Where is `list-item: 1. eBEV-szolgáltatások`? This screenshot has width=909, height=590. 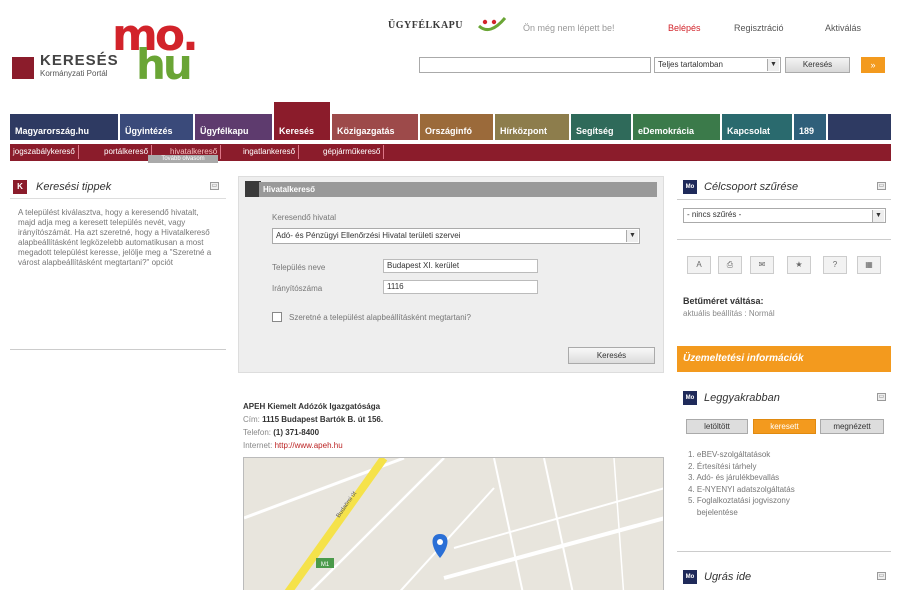
list-item: 1. eBEV-szolgáltatások is located at coordinates (741, 455).